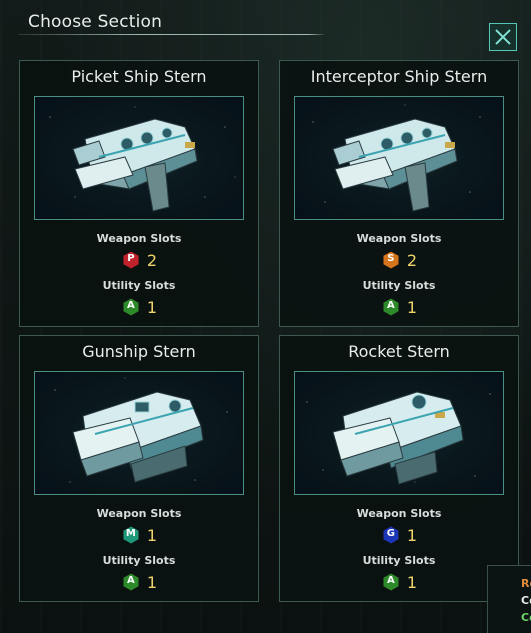 This screenshot has height=633, width=531. What do you see at coordinates (139, 351) in the screenshot?
I see `section-name: Gunship Stern` at bounding box center [139, 351].